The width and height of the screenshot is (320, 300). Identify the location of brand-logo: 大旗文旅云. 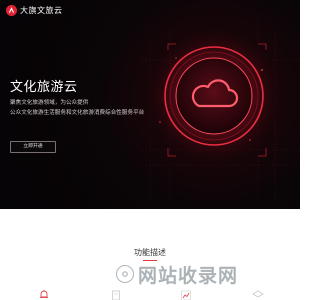
(34, 10).